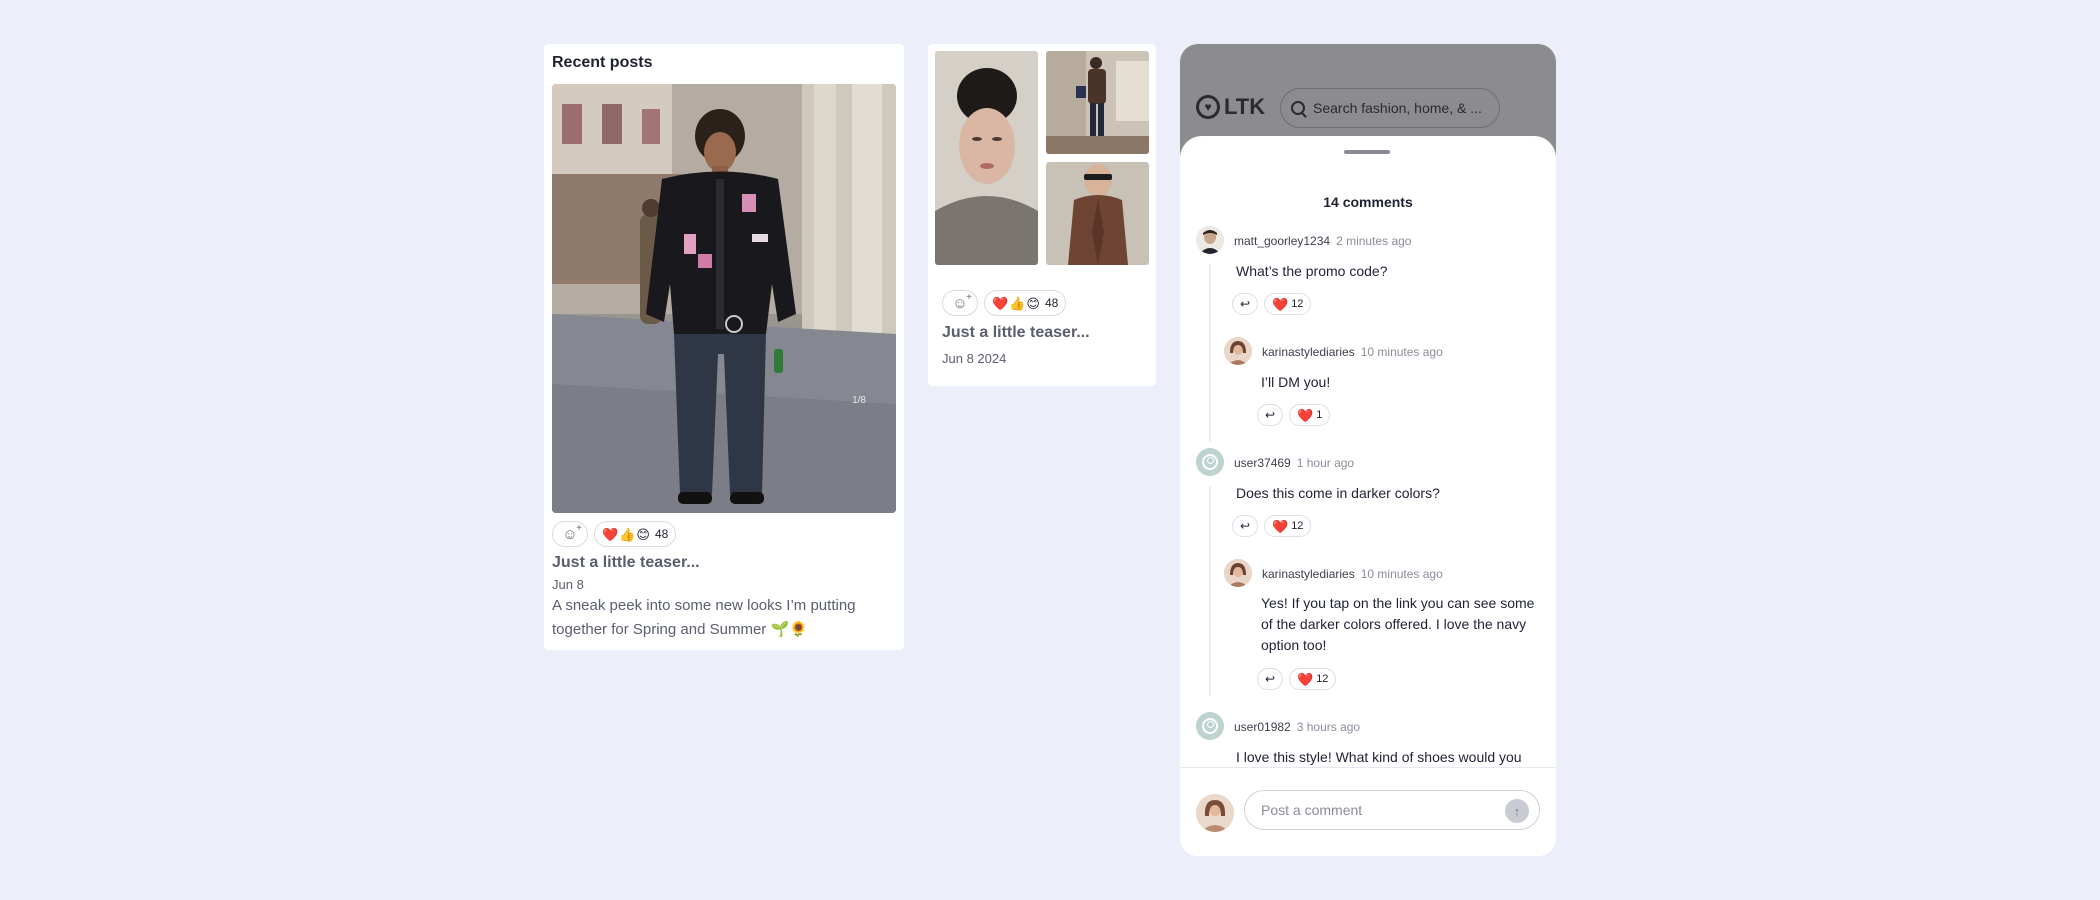 This screenshot has width=2100, height=900. I want to click on post-hero-image: 1/8, so click(724, 298).